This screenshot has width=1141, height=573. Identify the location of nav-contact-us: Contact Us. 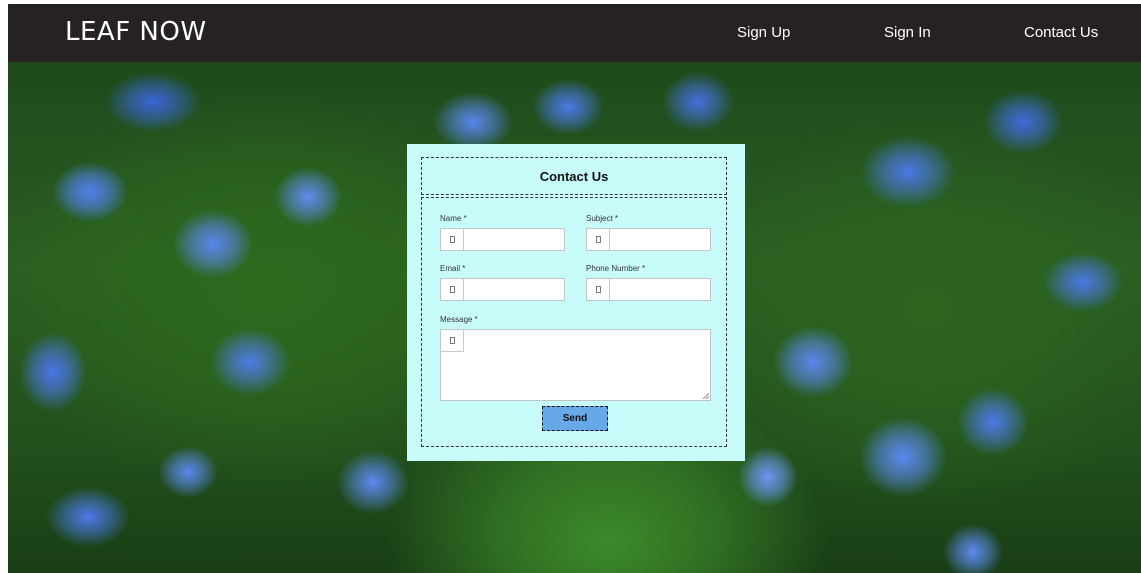
(1061, 32).